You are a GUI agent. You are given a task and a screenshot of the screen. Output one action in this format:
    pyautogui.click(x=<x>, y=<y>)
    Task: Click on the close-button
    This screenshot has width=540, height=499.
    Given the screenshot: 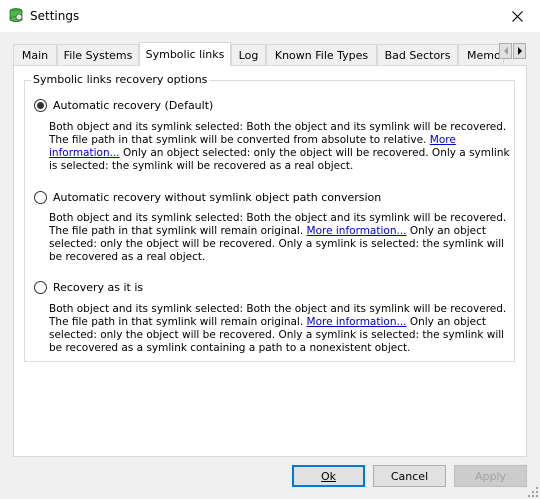 What is the action you would take?
    pyautogui.click(x=517, y=16)
    